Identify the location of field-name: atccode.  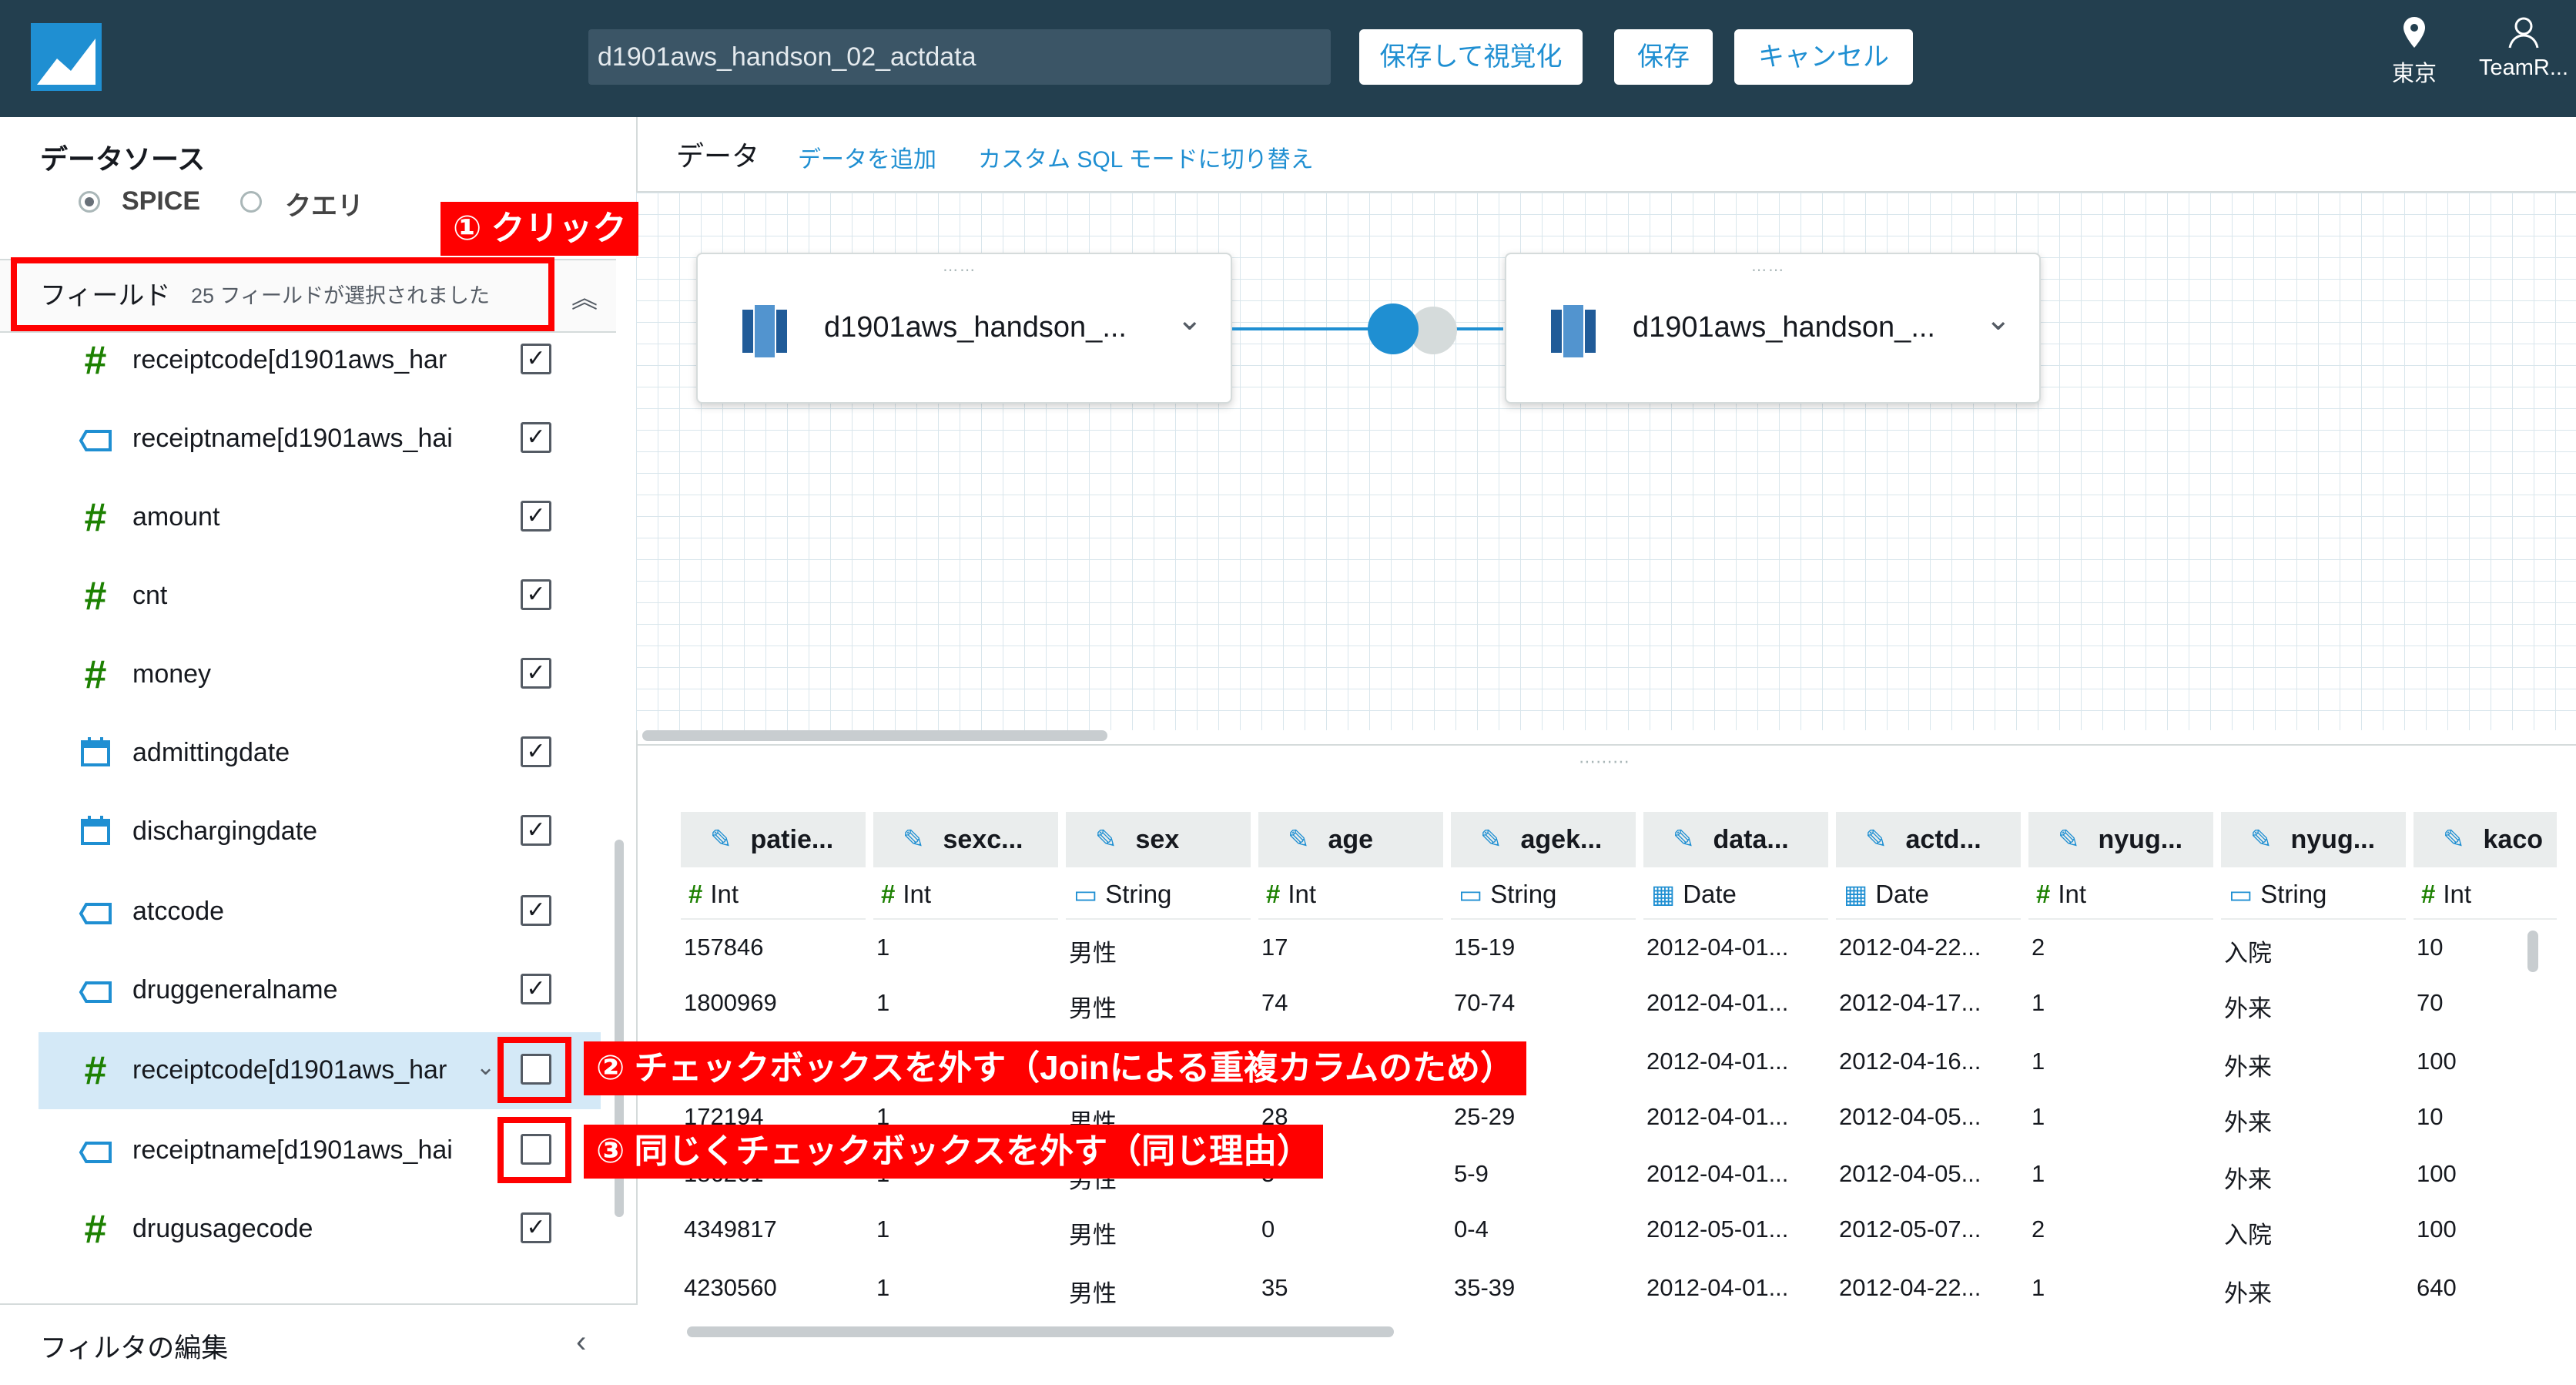
(178, 911).